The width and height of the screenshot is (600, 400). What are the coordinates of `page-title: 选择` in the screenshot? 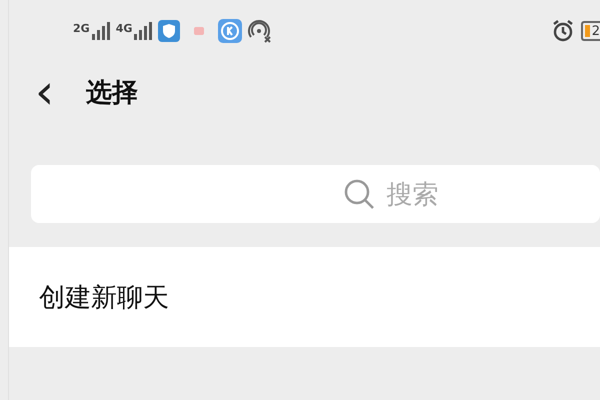 It's located at (112, 93).